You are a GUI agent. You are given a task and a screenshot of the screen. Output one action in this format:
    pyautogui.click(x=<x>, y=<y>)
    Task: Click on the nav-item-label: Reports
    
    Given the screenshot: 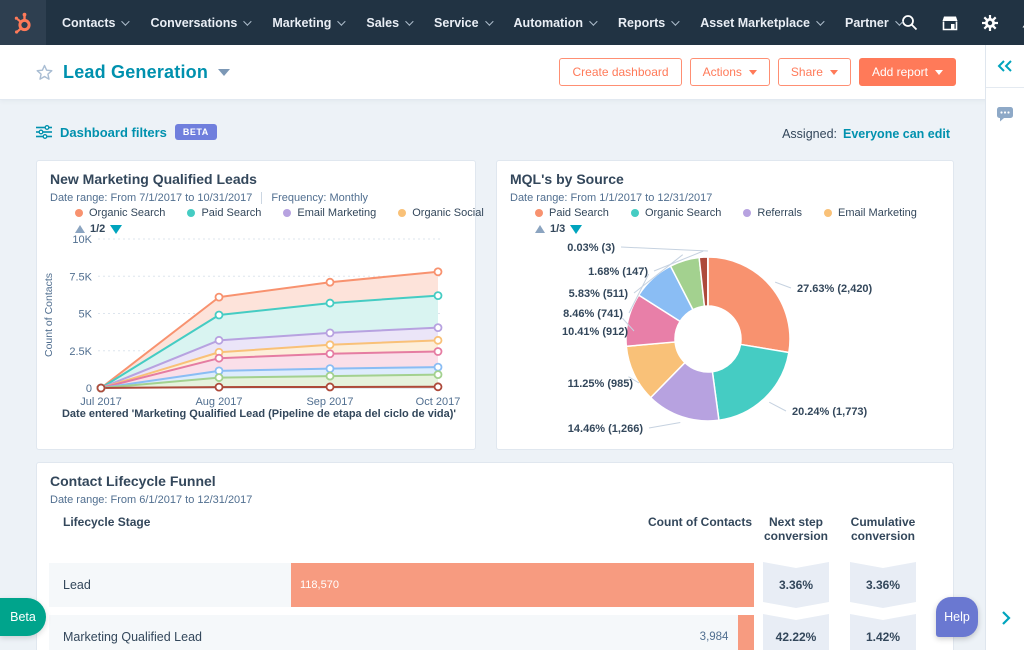 What is the action you would take?
    pyautogui.click(x=641, y=22)
    